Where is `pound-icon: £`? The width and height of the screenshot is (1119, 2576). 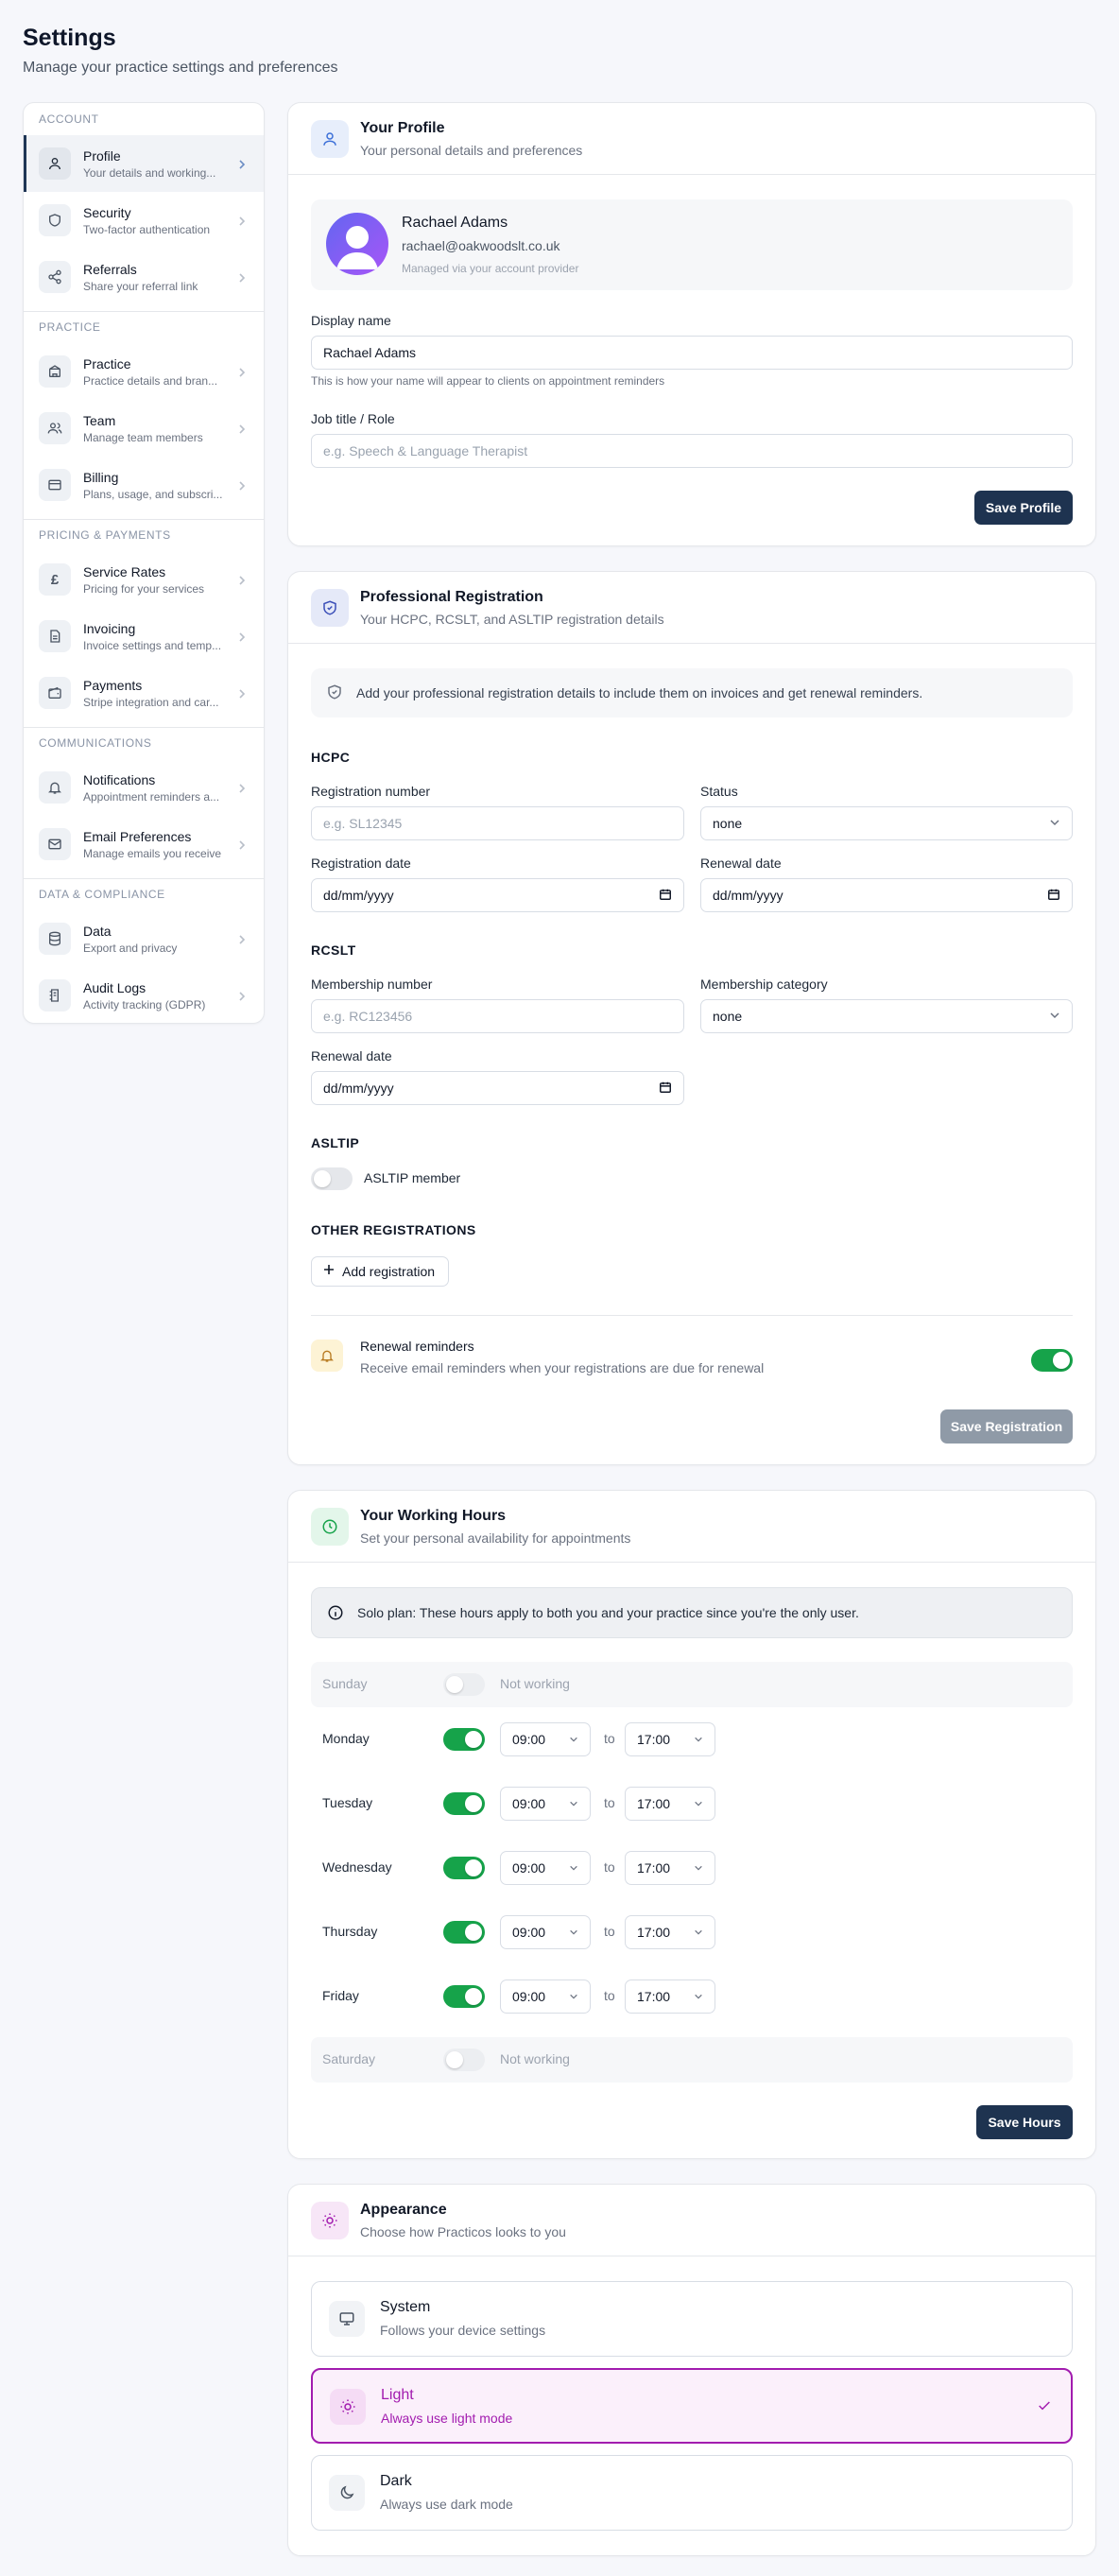
pound-icon: £ is located at coordinates (55, 579).